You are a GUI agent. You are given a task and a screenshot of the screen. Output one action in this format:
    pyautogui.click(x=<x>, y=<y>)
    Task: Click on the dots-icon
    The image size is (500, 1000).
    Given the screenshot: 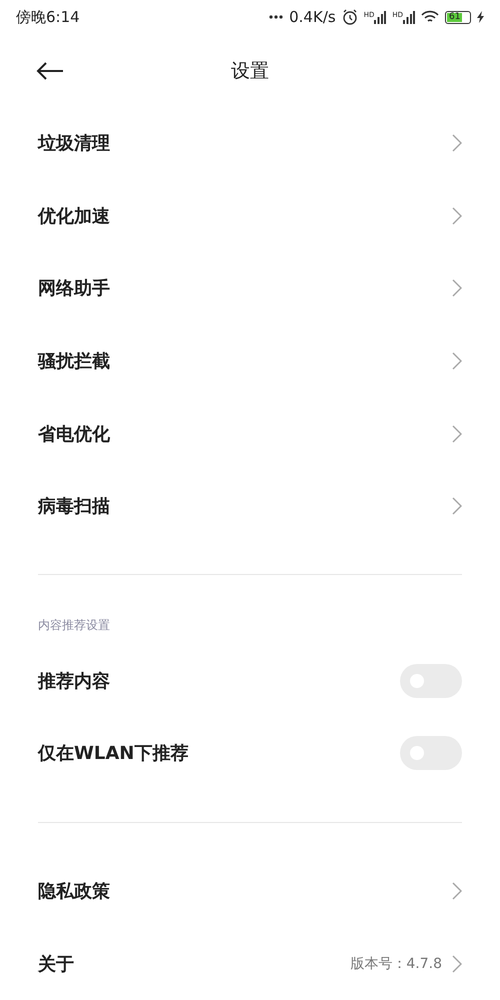 What is the action you would take?
    pyautogui.click(x=276, y=17)
    